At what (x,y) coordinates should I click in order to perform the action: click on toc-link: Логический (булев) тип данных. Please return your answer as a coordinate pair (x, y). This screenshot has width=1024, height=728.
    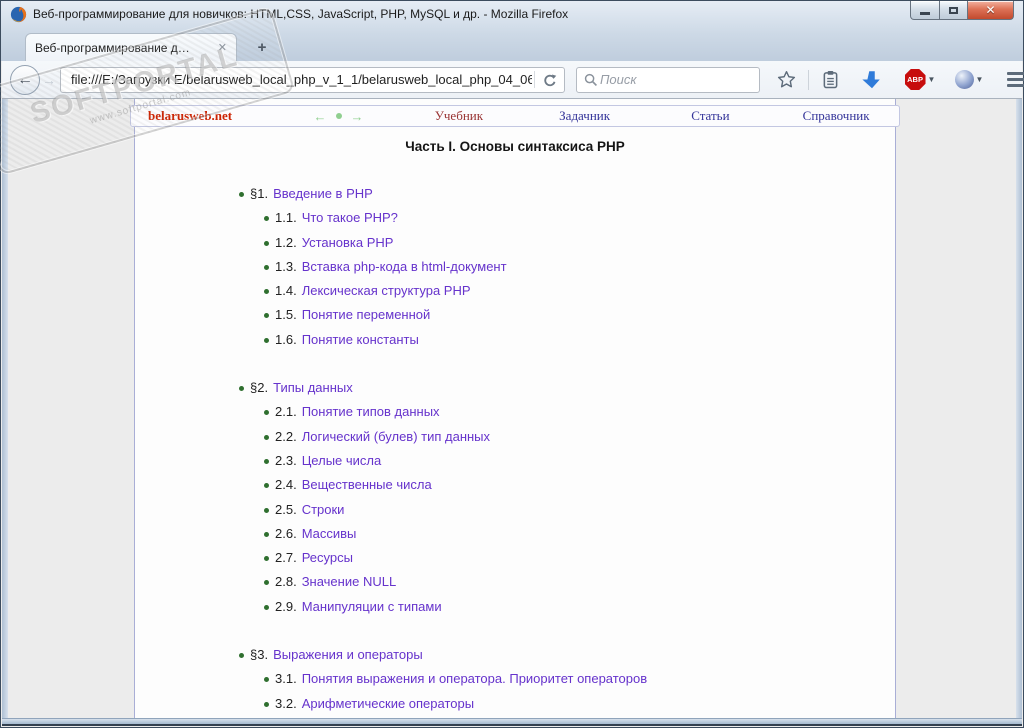
    Looking at the image, I should click on (396, 436).